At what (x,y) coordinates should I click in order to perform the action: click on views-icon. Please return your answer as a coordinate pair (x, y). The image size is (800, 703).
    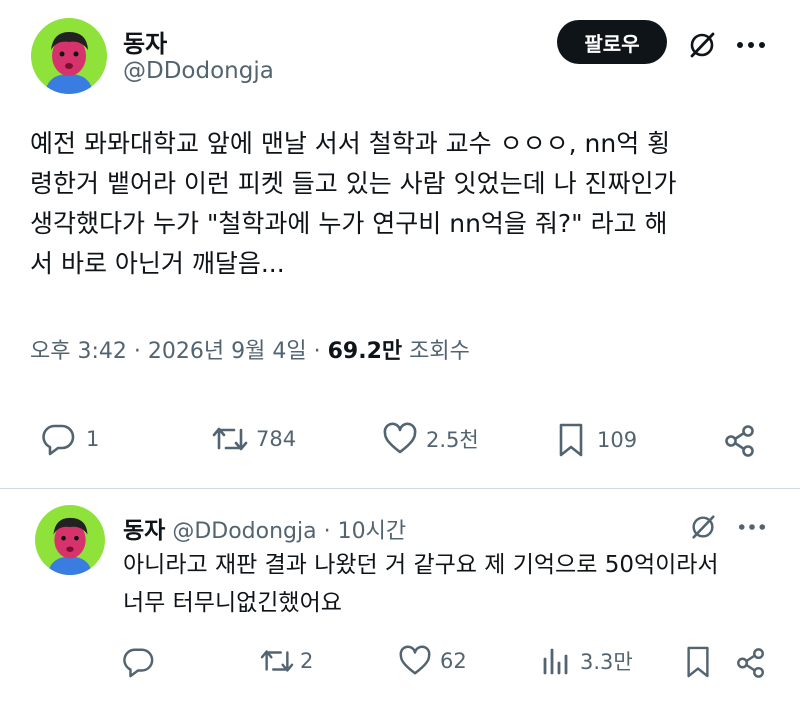
    Looking at the image, I should click on (556, 661).